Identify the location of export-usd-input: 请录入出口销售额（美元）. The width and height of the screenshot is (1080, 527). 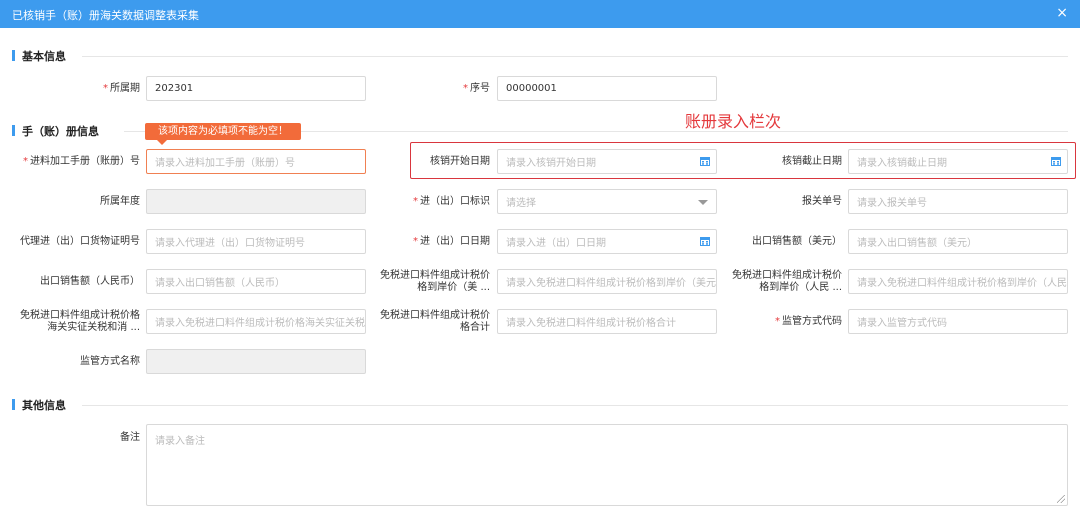
(958, 241).